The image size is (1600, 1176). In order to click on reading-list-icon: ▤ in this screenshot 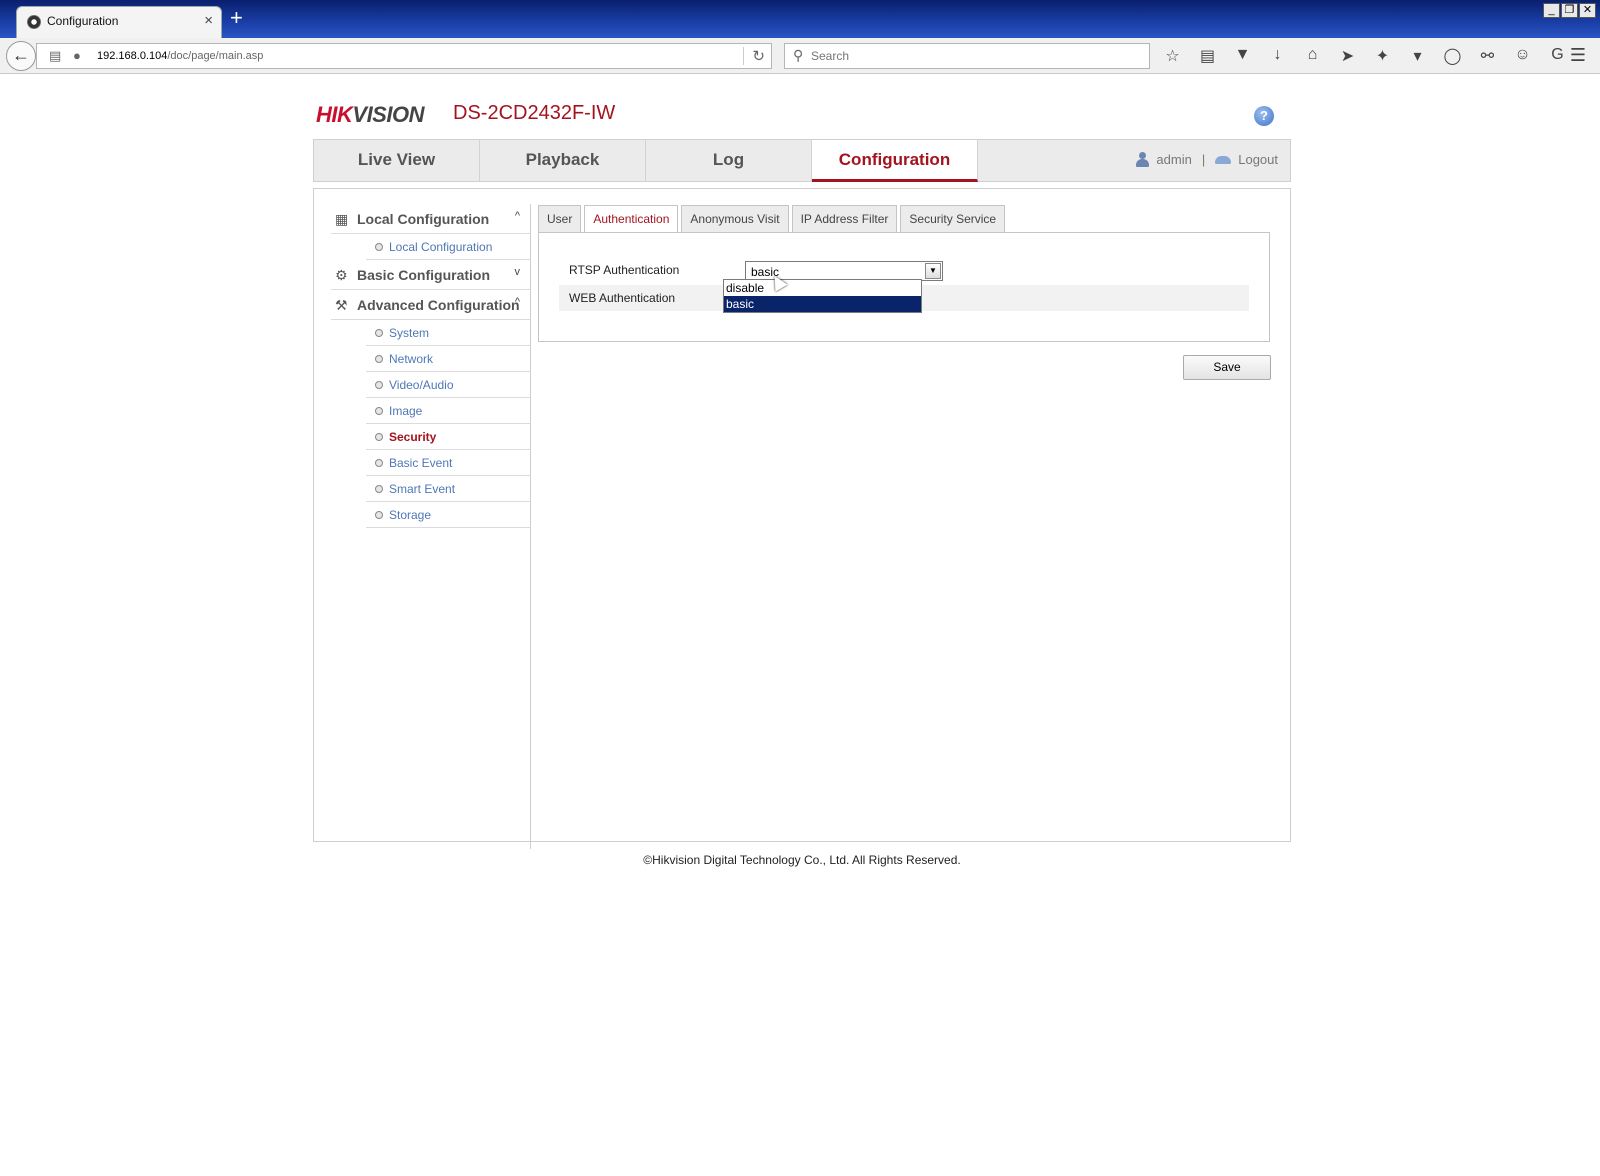, I will do `click(1207, 56)`.